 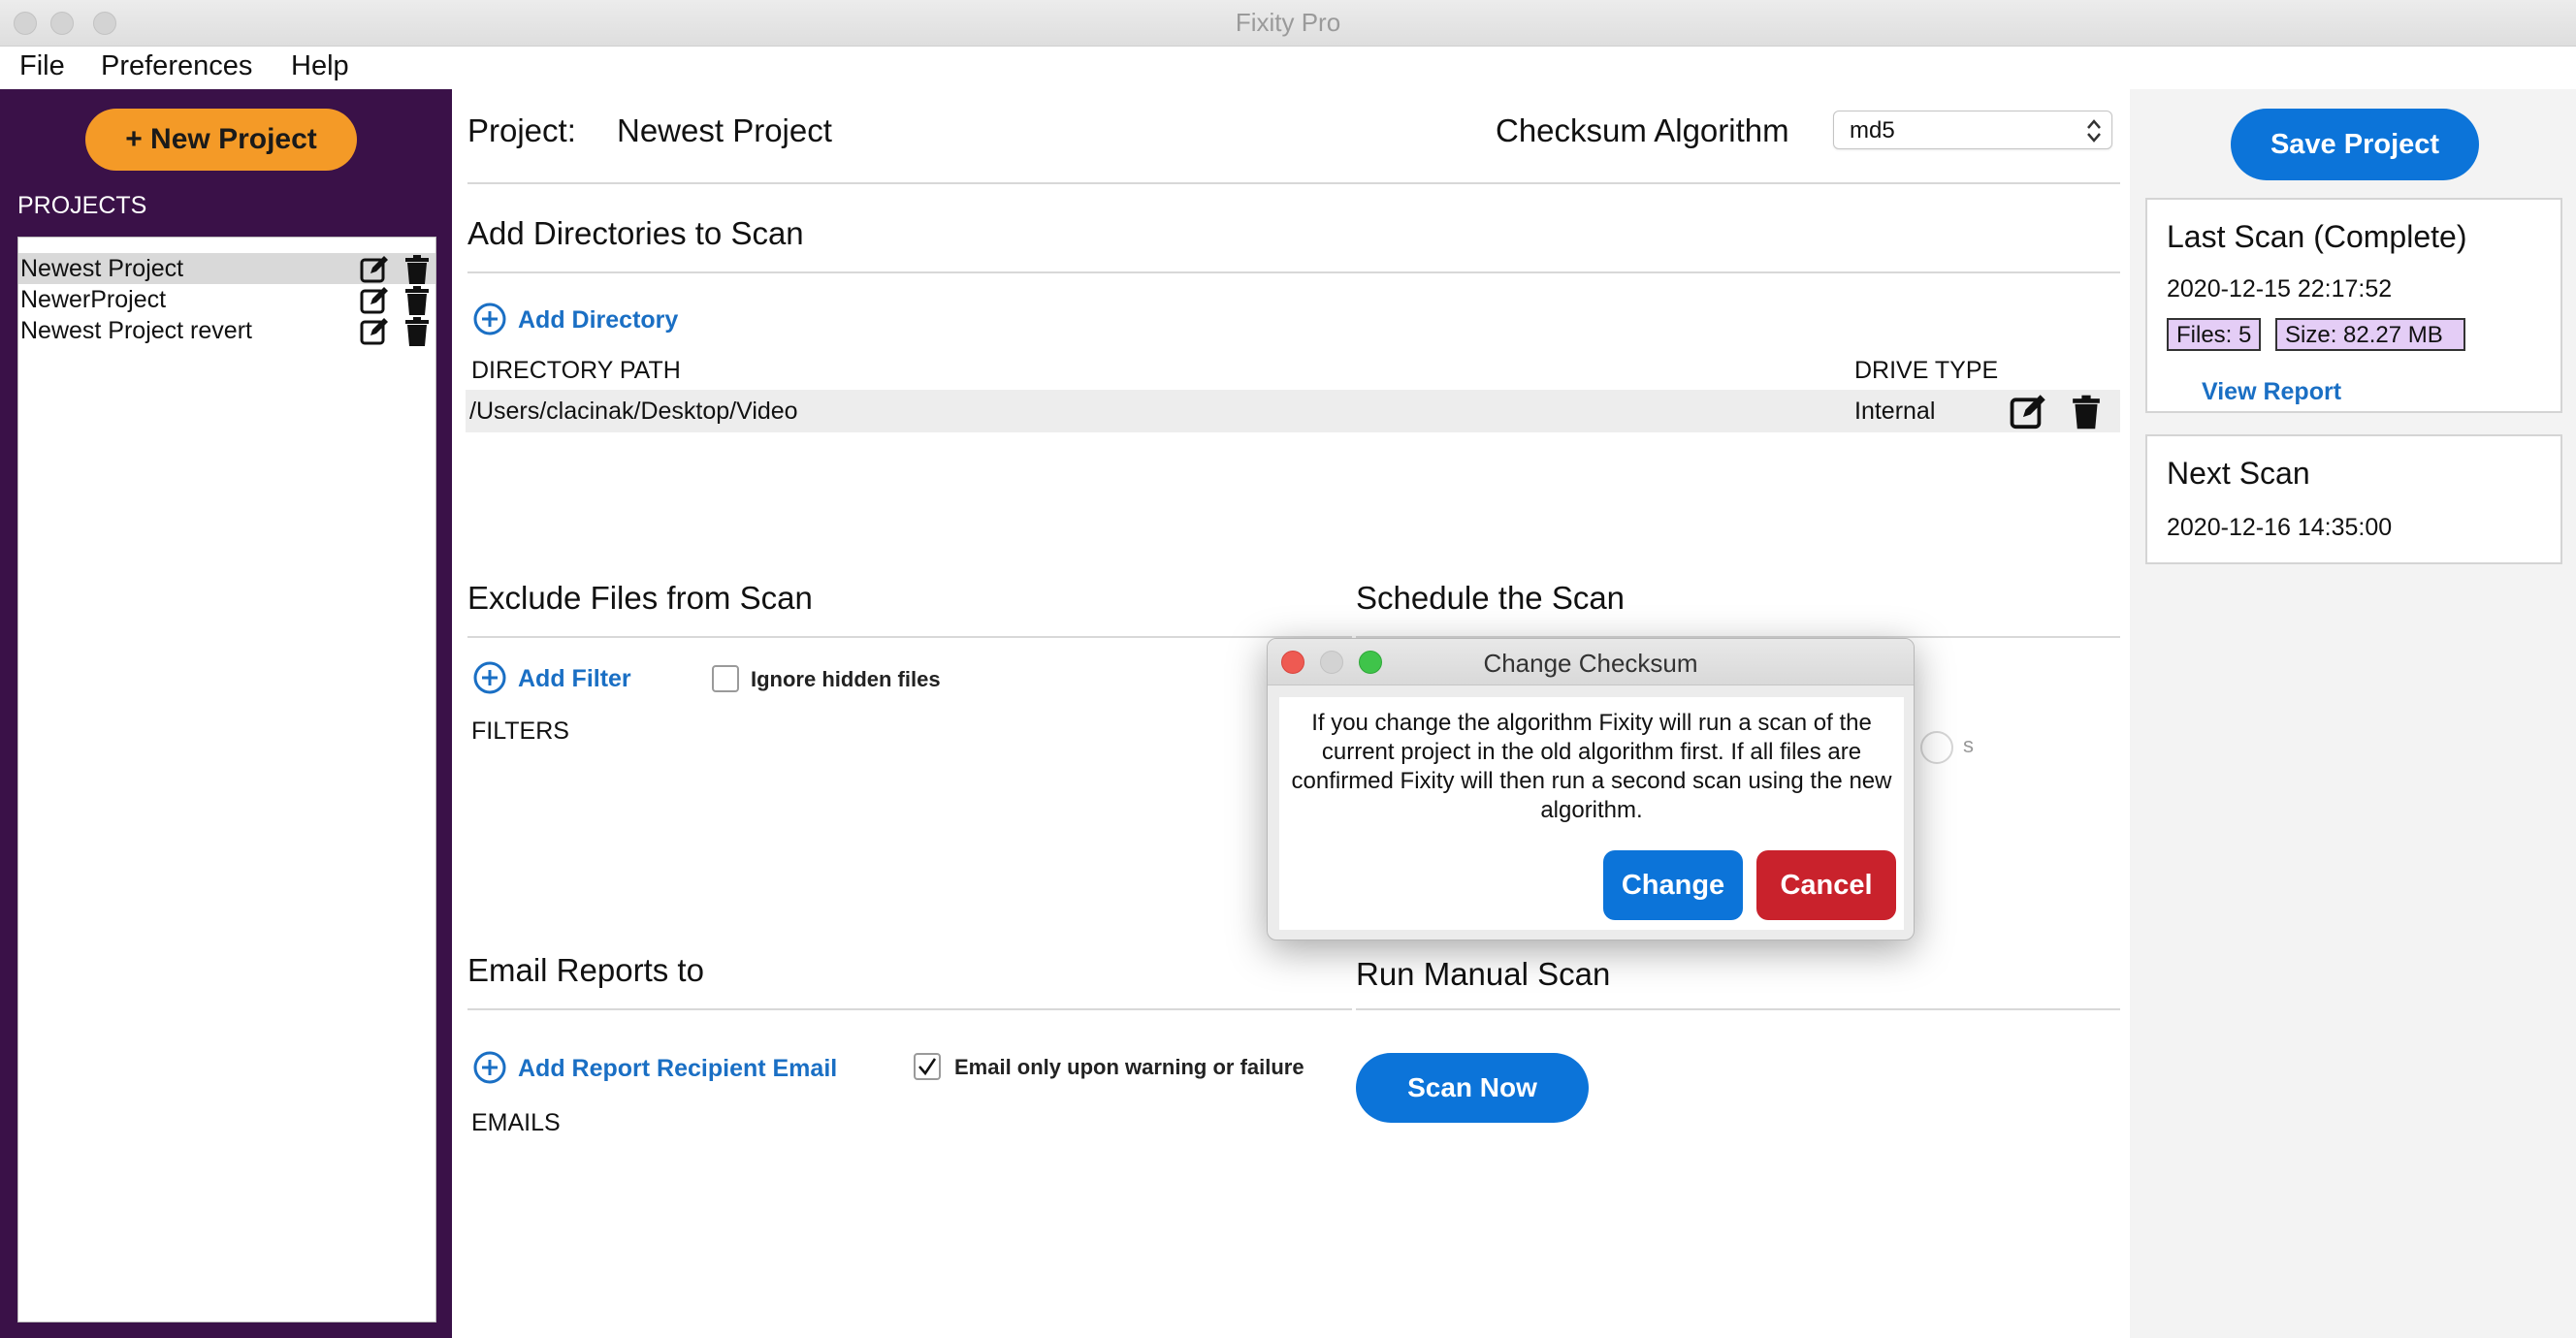 I want to click on email-reports-divider, so click(x=909, y=1009).